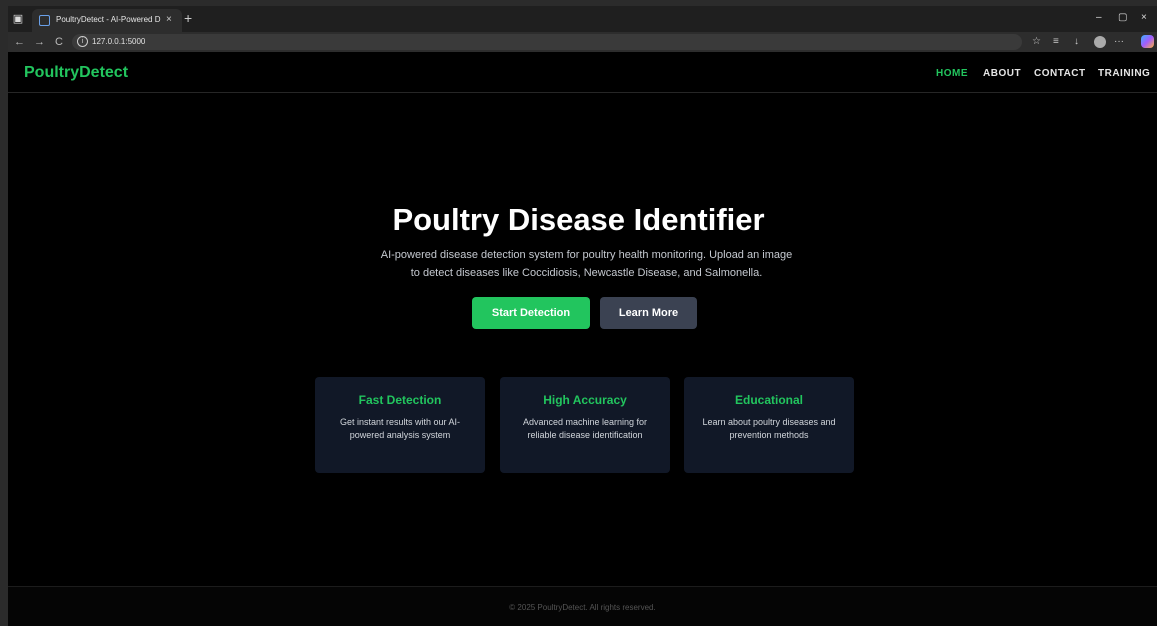 This screenshot has width=1157, height=626. What do you see at coordinates (39, 42) in the screenshot?
I see `forward-icon: →` at bounding box center [39, 42].